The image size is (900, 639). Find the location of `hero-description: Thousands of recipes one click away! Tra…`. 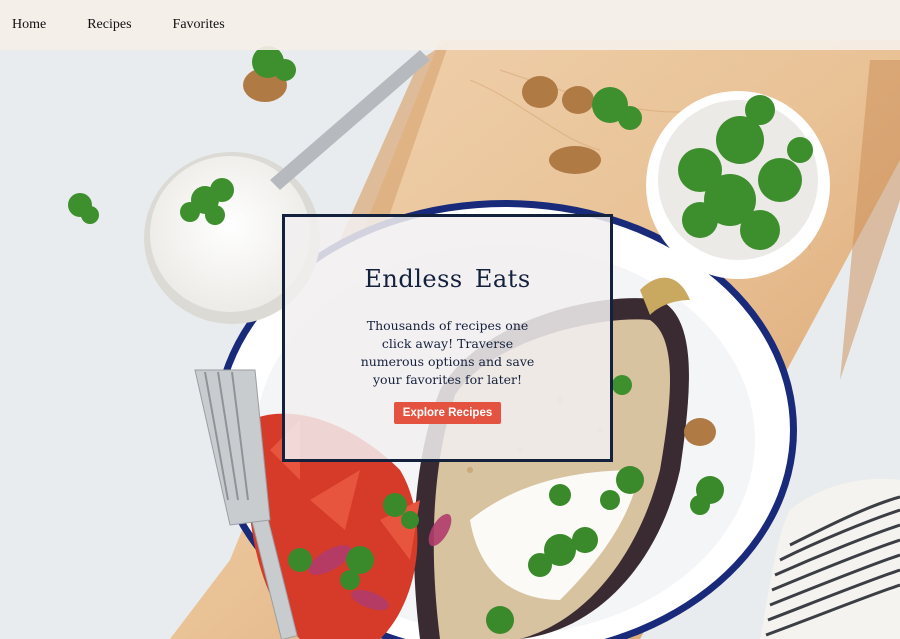

hero-description: Thousands of recipes one click away! Tra… is located at coordinates (447, 352).